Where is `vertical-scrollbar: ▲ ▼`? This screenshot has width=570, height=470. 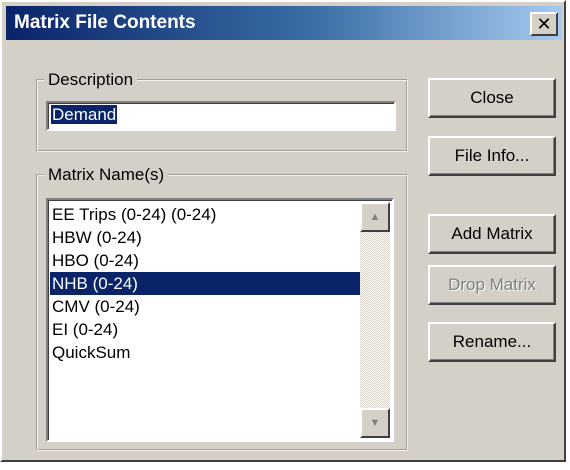
vertical-scrollbar: ▲ ▼ is located at coordinates (375, 320).